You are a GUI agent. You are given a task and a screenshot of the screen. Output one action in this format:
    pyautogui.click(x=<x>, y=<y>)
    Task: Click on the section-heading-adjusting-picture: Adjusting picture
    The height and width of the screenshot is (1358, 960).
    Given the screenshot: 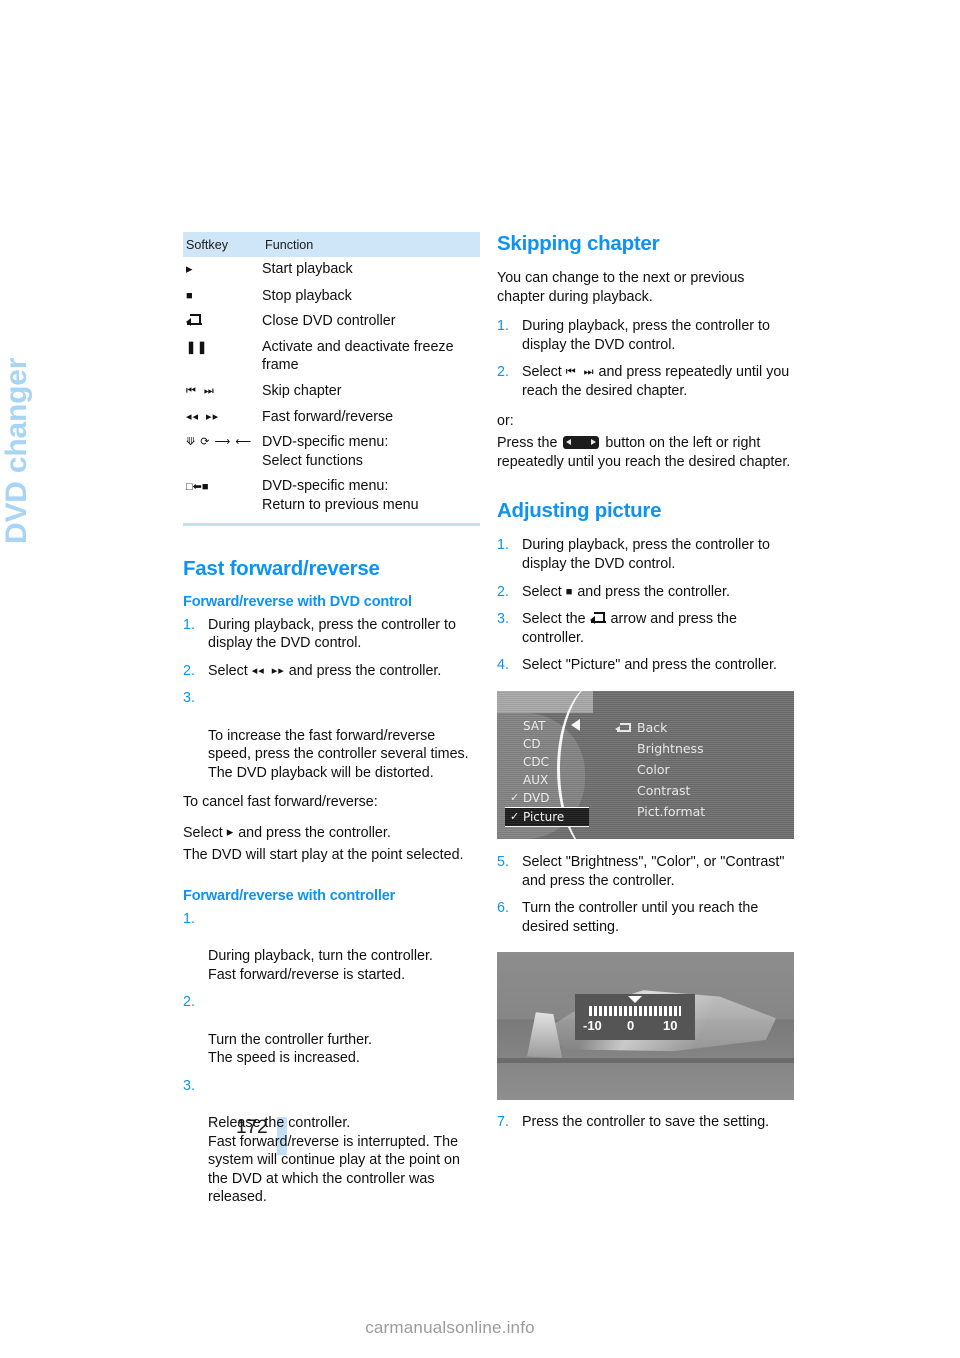 What is the action you would take?
    pyautogui.click(x=579, y=511)
    